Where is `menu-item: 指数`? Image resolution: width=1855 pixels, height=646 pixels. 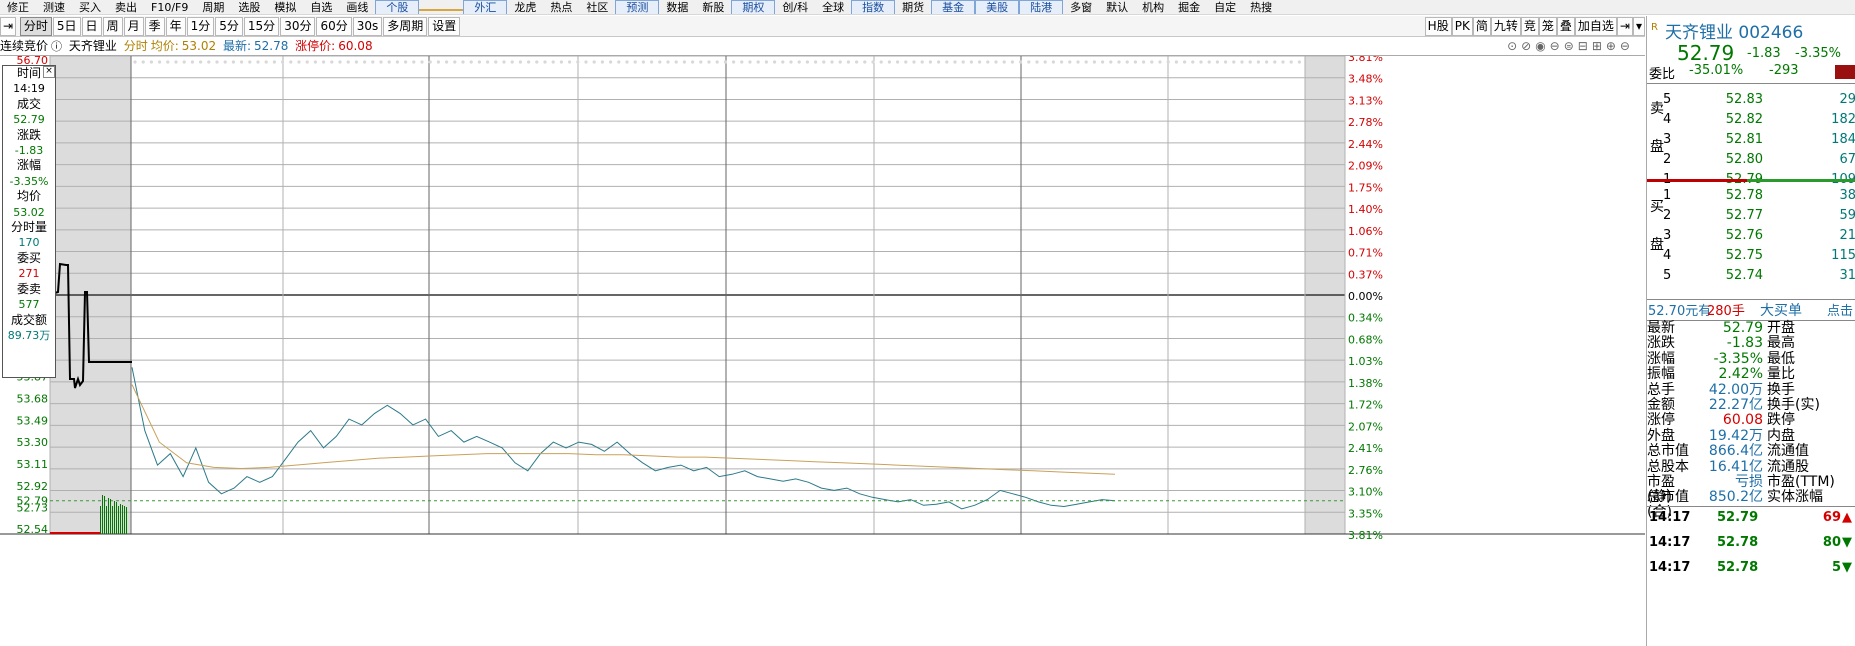 menu-item: 指数 is located at coordinates (873, 7).